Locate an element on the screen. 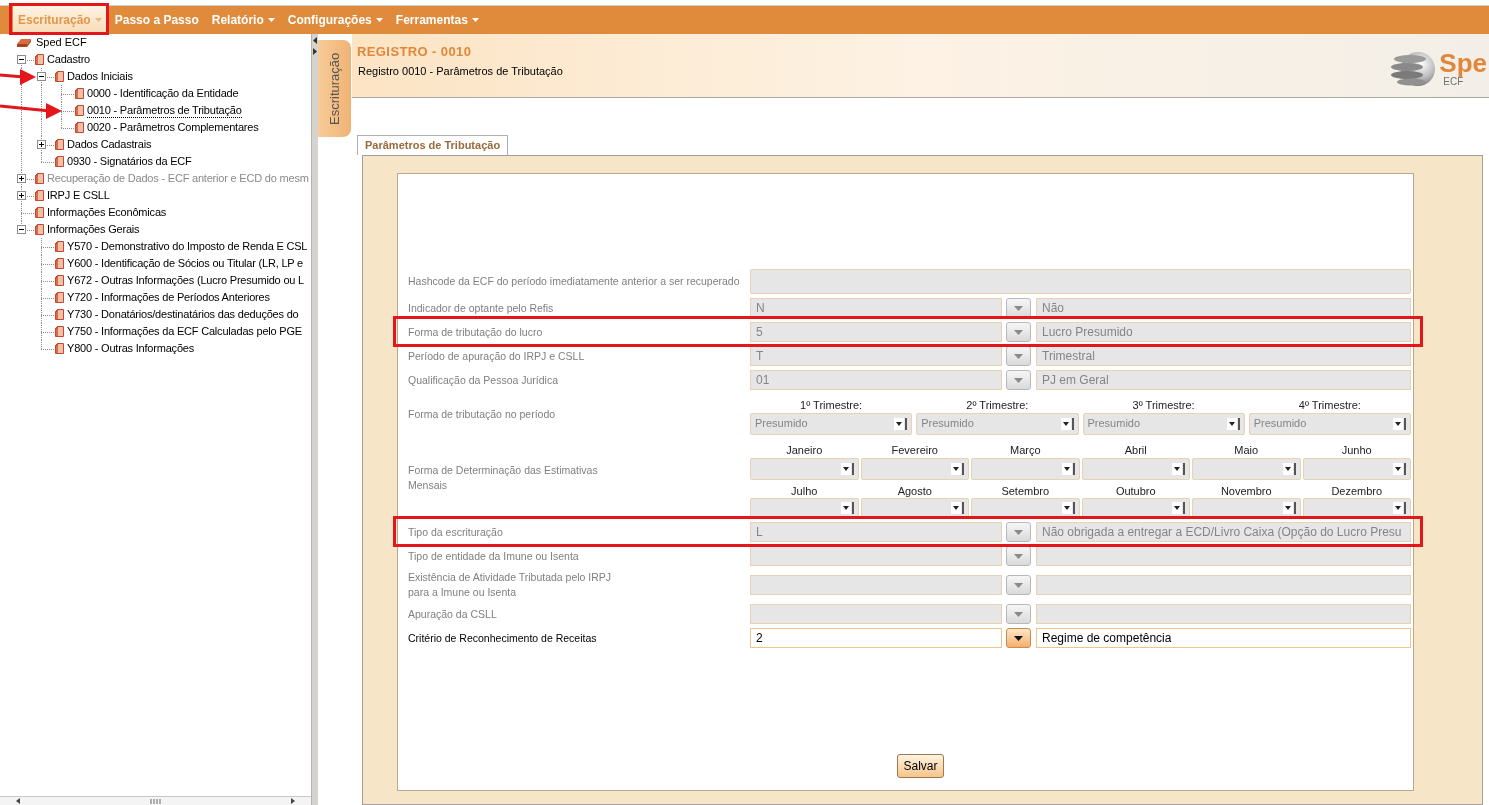 The width and height of the screenshot is (1489, 805). dropdown-button is located at coordinates (1018, 638).